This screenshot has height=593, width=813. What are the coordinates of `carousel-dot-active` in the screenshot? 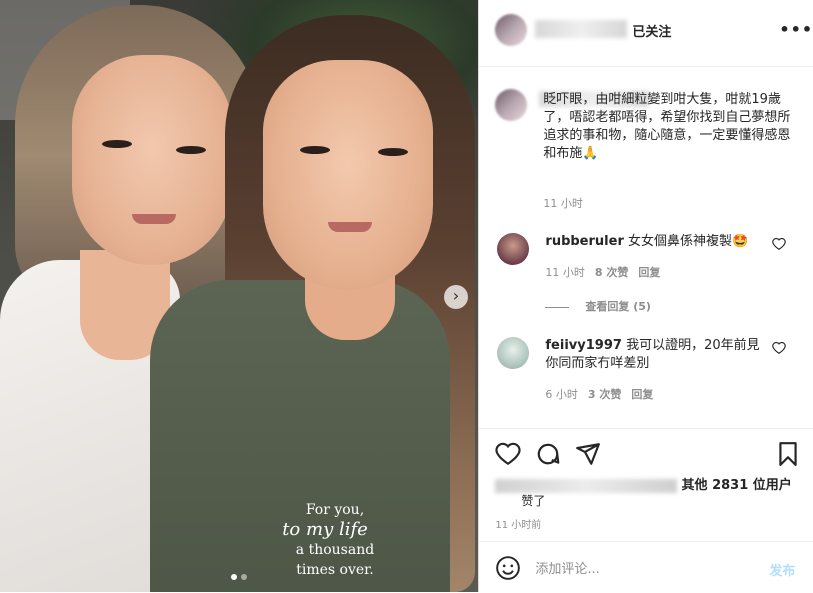 It's located at (234, 577).